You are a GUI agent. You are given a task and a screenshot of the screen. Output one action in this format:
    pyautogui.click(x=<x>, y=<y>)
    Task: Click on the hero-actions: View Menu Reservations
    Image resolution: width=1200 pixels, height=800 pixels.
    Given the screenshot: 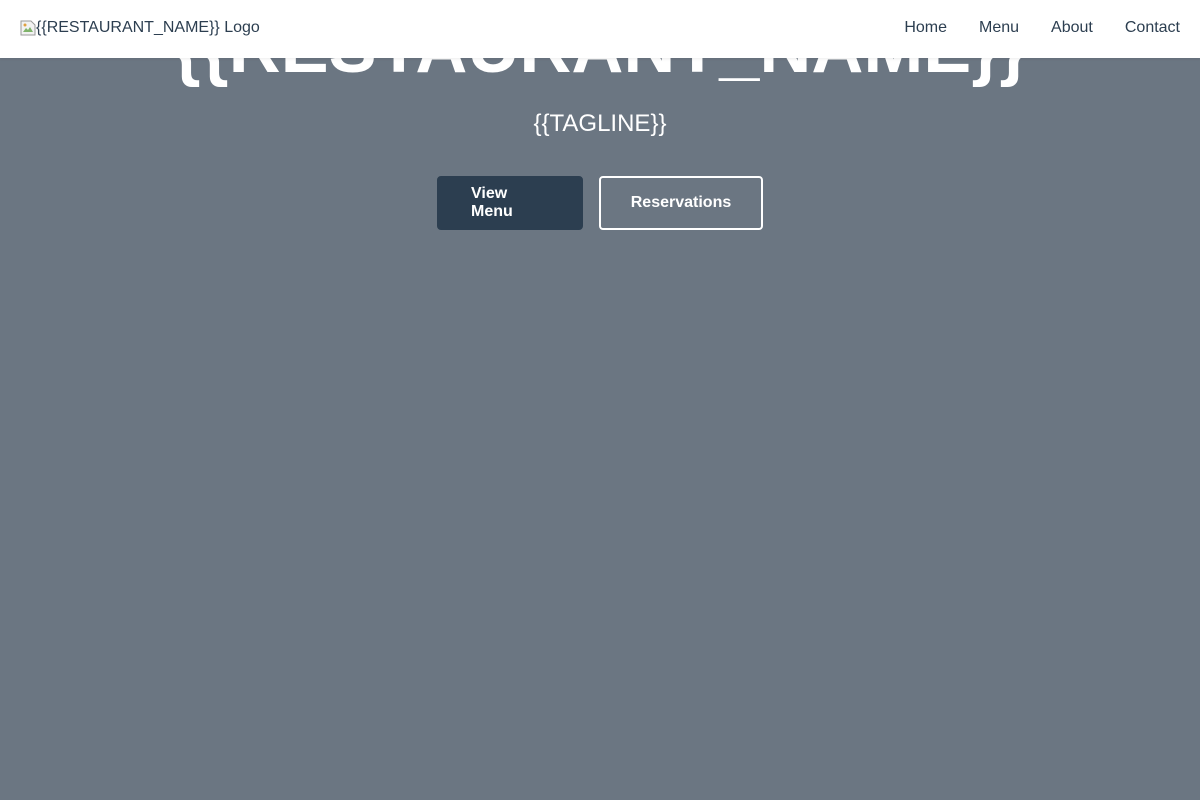 What is the action you would take?
    pyautogui.click(x=600, y=203)
    